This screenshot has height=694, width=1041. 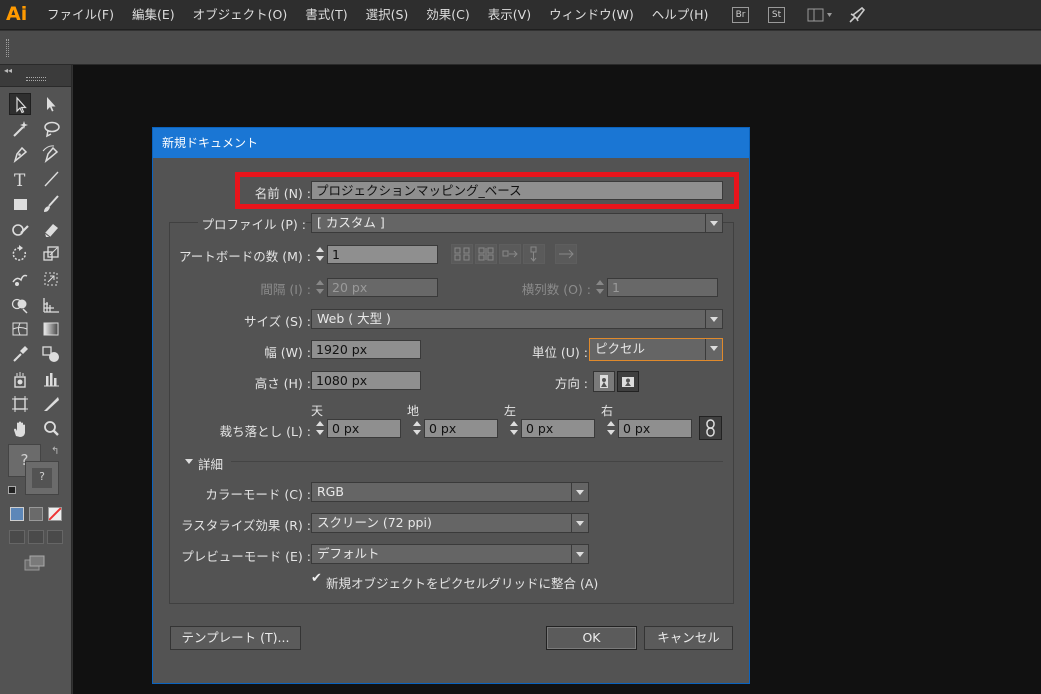 I want to click on menu-select: 選択(S), so click(x=387, y=15).